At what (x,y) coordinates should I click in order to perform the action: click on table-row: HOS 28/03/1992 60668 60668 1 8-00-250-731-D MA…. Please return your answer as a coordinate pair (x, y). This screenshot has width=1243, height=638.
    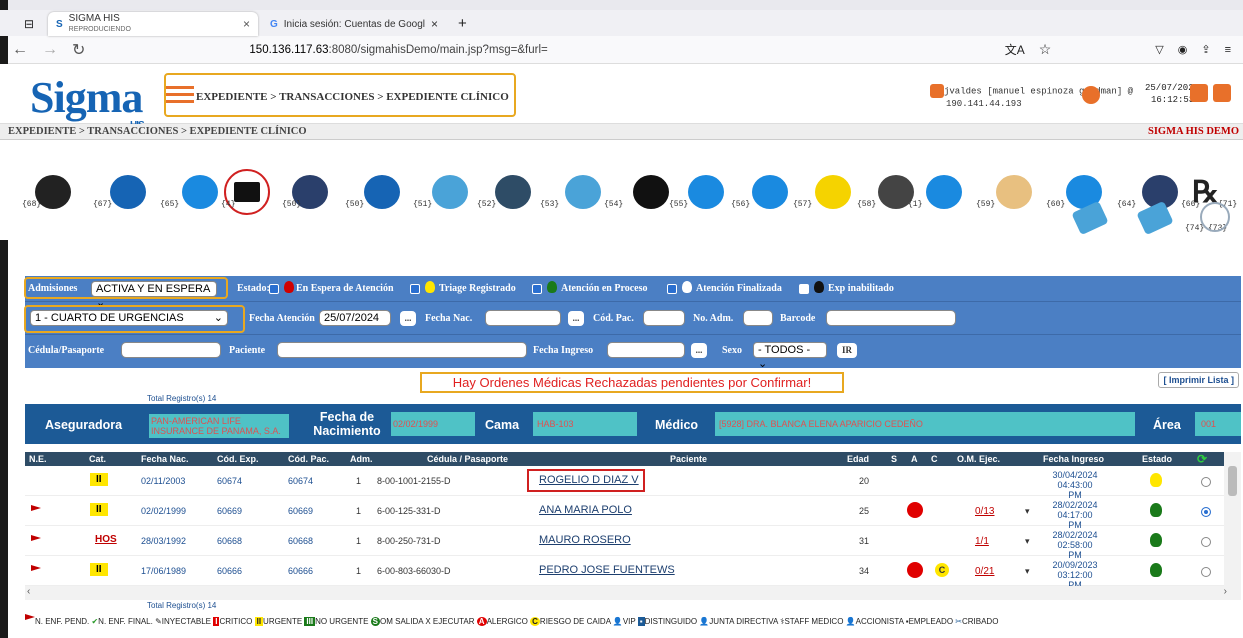
    Looking at the image, I should click on (624, 543).